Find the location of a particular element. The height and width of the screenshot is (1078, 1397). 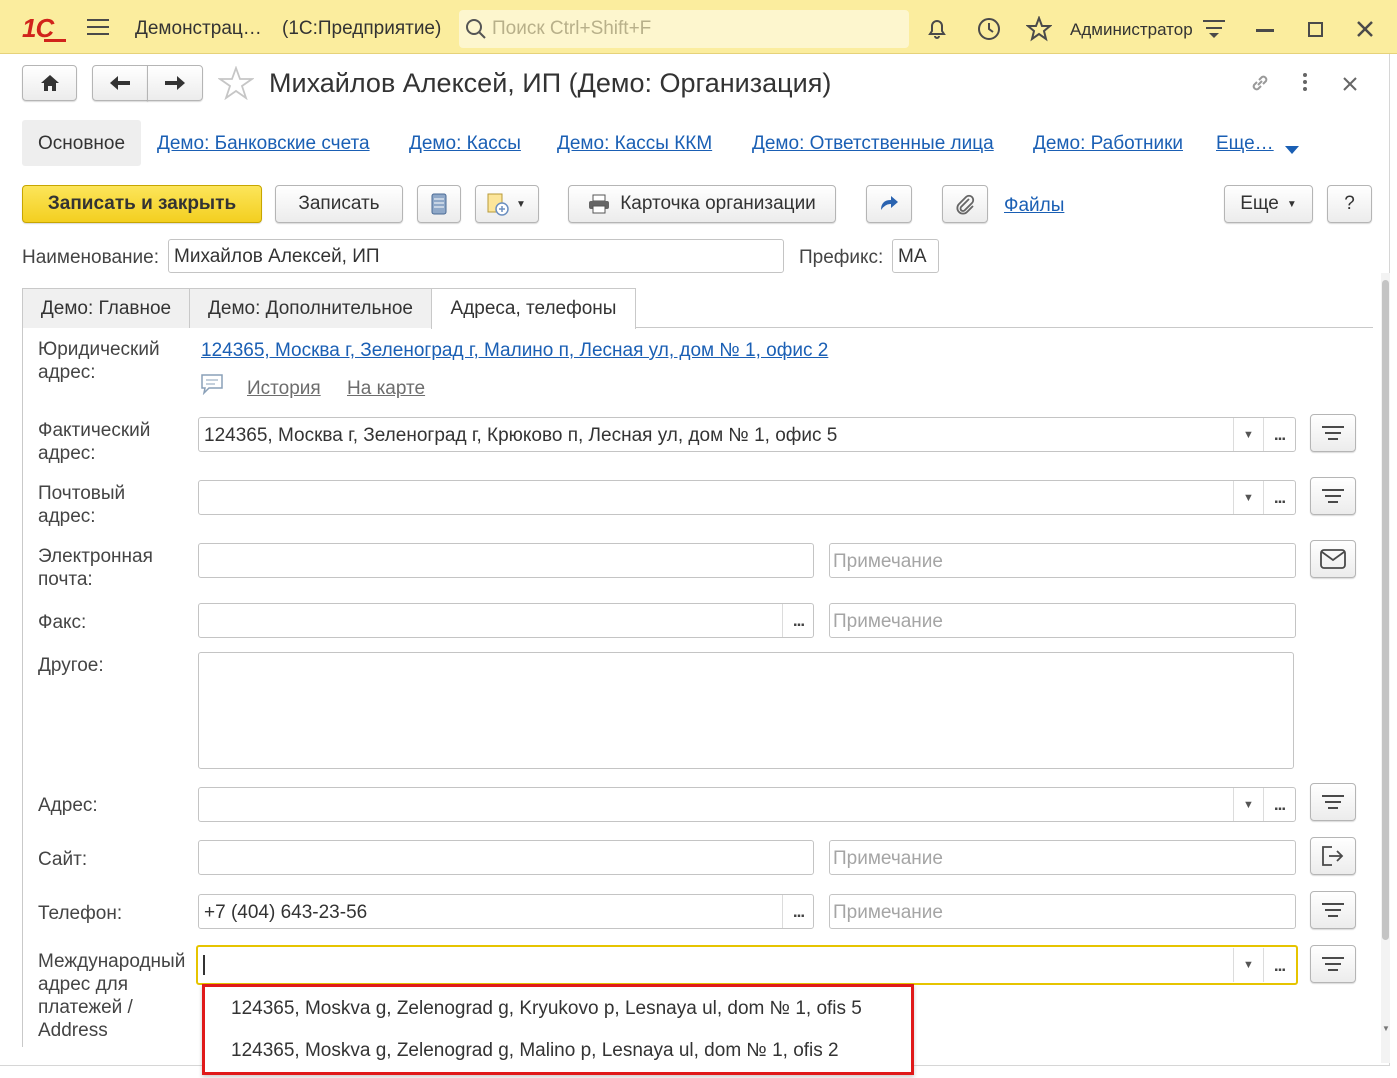

nav-link-main: Основное is located at coordinates (81, 144).